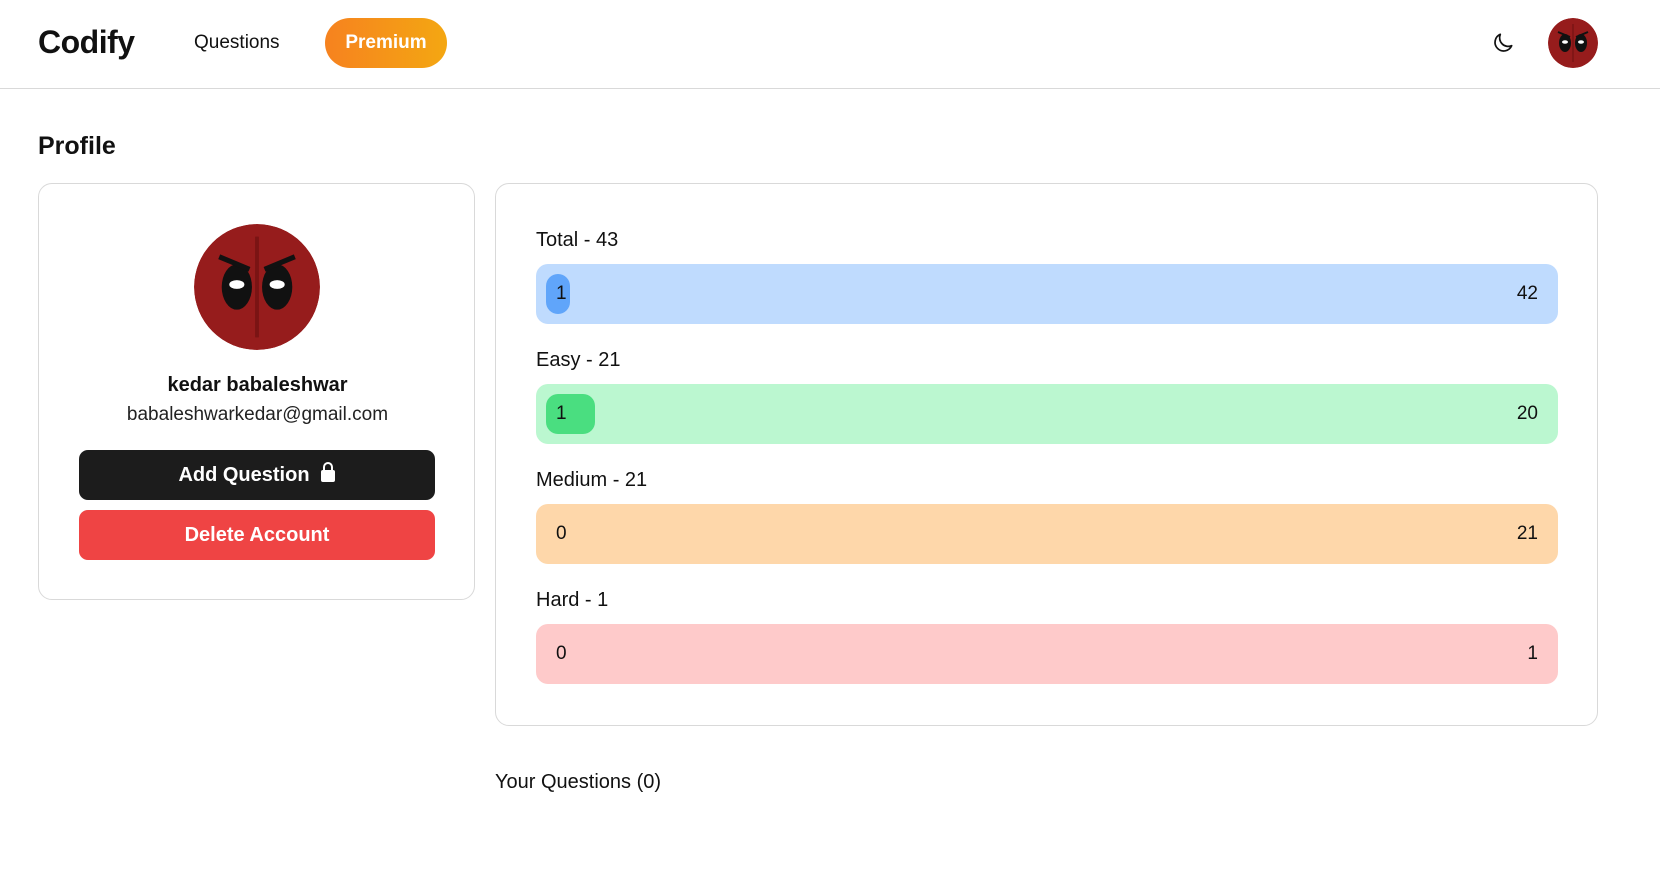 The height and width of the screenshot is (873, 1660). What do you see at coordinates (328, 475) in the screenshot?
I see `lock-icon` at bounding box center [328, 475].